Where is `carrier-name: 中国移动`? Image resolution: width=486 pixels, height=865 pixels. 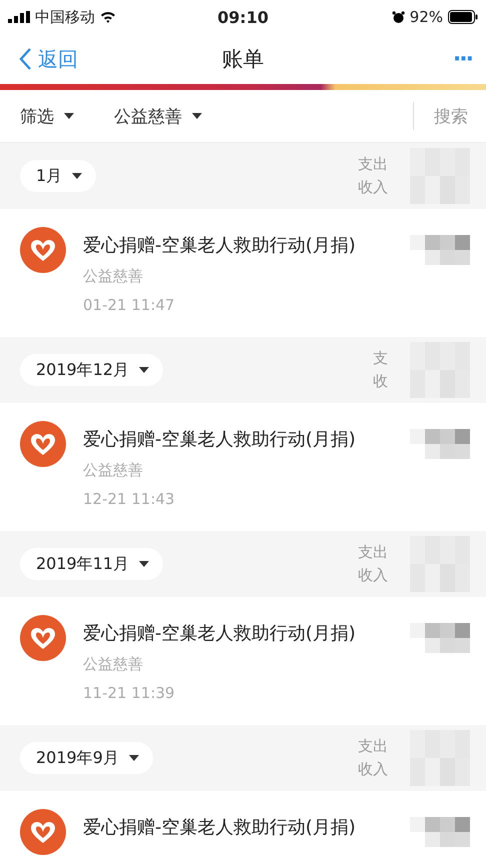 carrier-name: 中国移动 is located at coordinates (65, 17).